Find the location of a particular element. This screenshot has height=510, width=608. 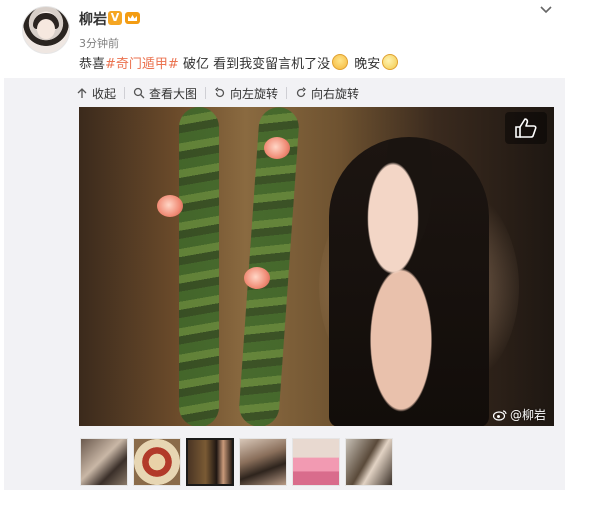

text-mid: 破亿 看到我变留言机了没 is located at coordinates (256, 64).